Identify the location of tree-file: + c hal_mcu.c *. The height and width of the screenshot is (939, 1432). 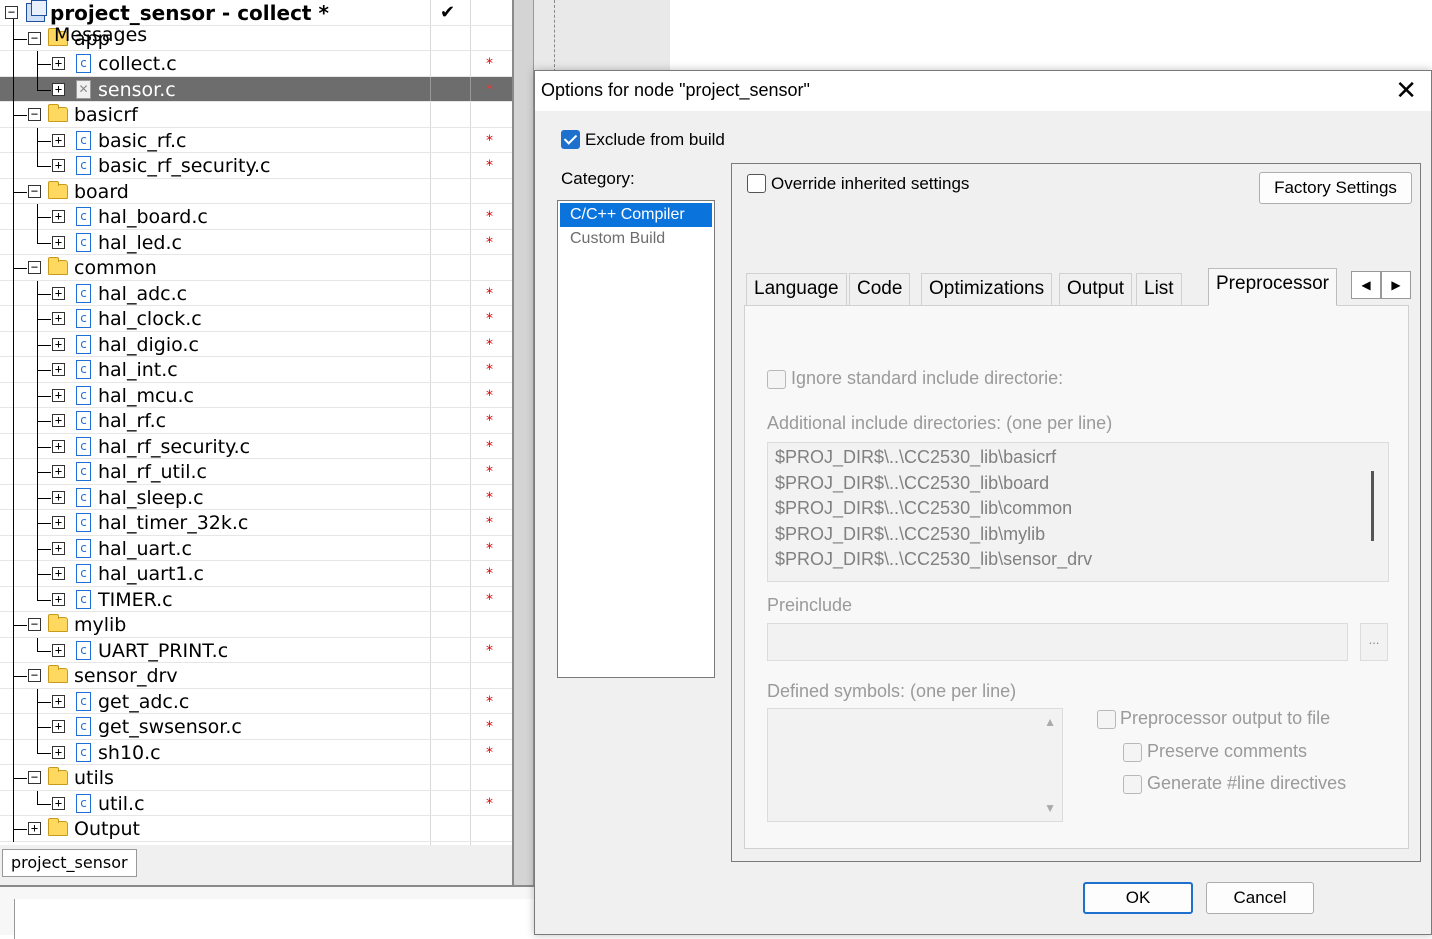
(256, 395).